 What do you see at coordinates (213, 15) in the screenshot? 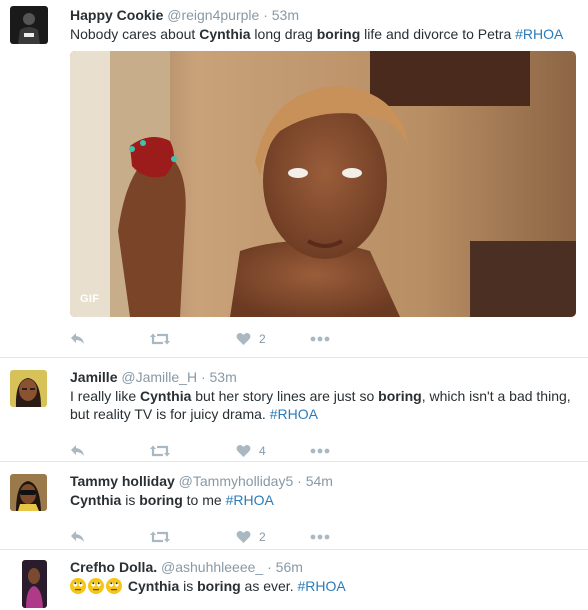
I see `username: @reign4purple` at bounding box center [213, 15].